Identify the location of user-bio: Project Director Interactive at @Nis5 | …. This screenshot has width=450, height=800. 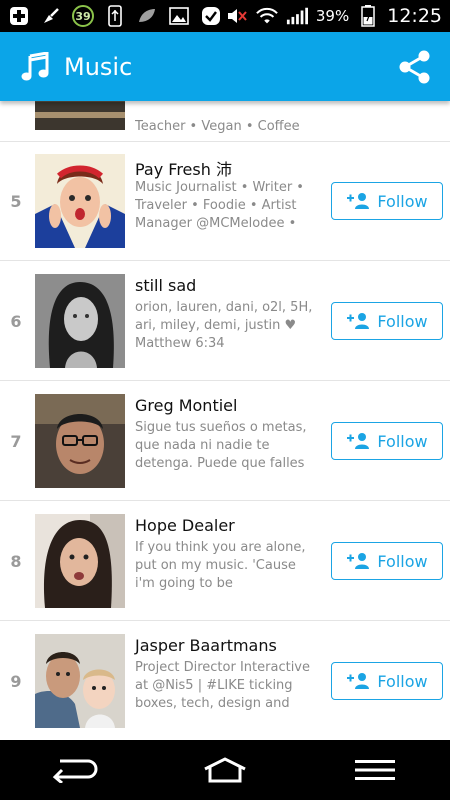
(222, 685).